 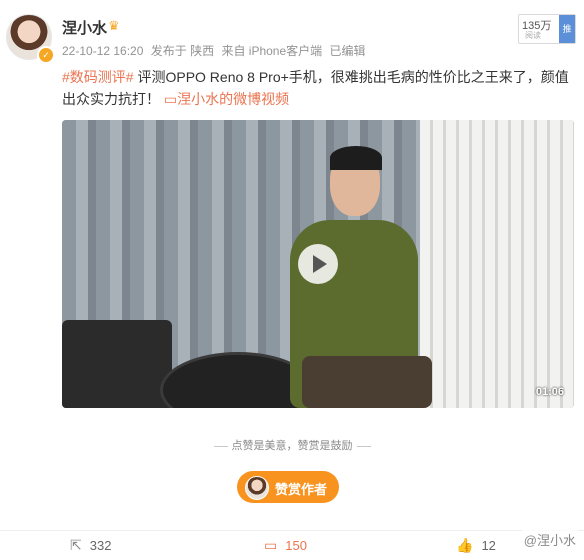 I want to click on chair, so click(x=117, y=364).